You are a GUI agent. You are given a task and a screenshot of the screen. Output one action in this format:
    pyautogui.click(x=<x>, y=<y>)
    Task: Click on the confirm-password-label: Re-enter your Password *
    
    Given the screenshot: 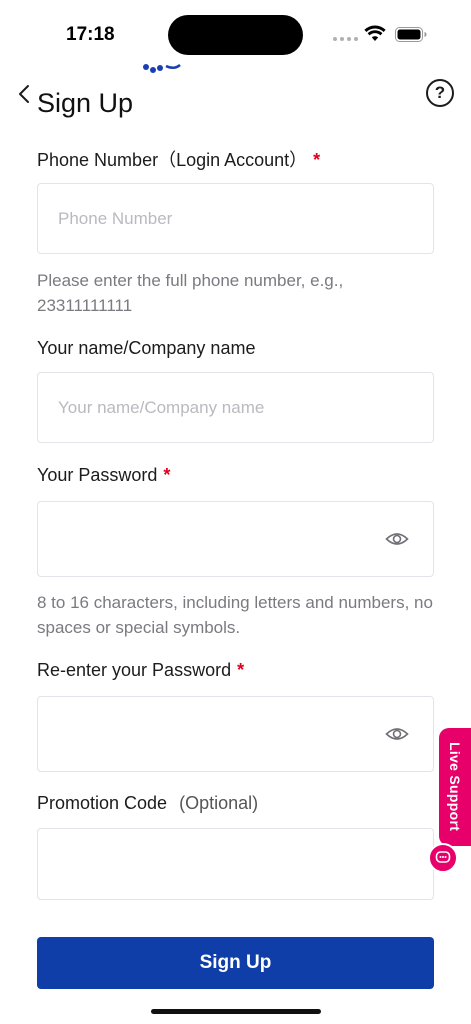 What is the action you would take?
    pyautogui.click(x=140, y=670)
    